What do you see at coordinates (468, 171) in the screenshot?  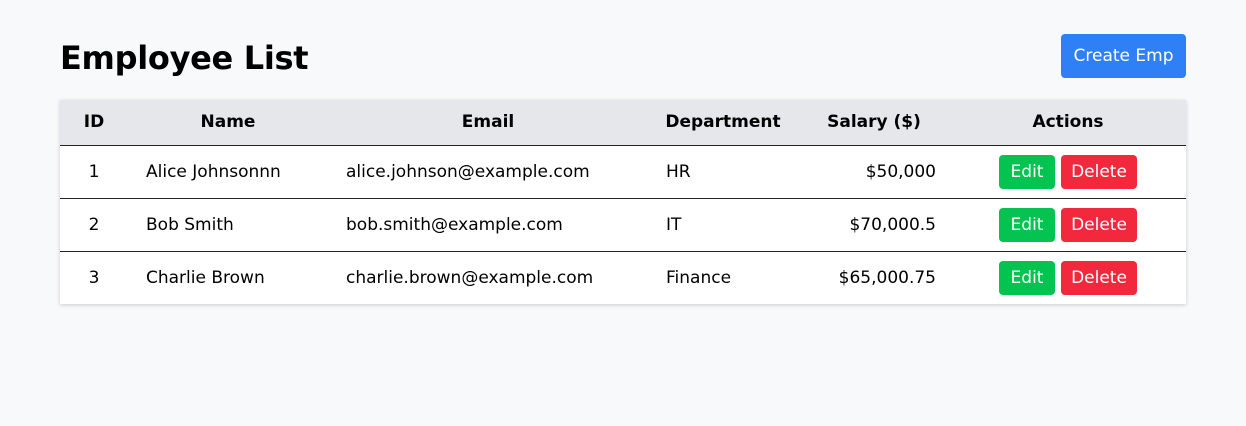 I see `cell-email: alice.johnson@example.com` at bounding box center [468, 171].